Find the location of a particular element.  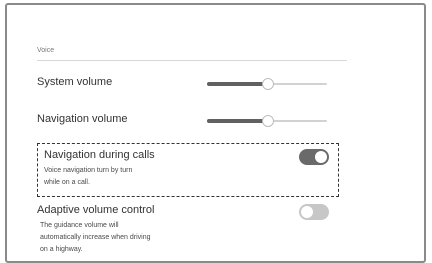

description-line: The guidance volume will is located at coordinates (79, 225).